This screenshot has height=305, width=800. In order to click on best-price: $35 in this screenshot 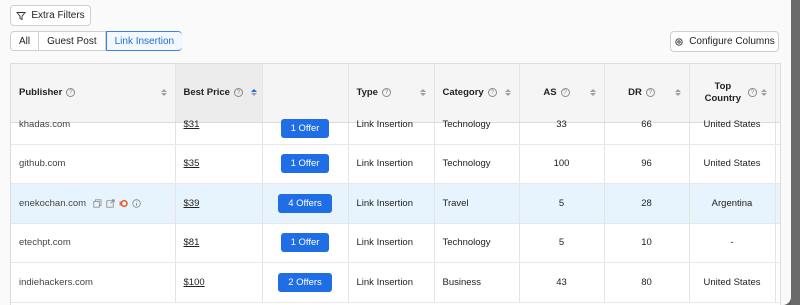, I will do `click(192, 163)`.